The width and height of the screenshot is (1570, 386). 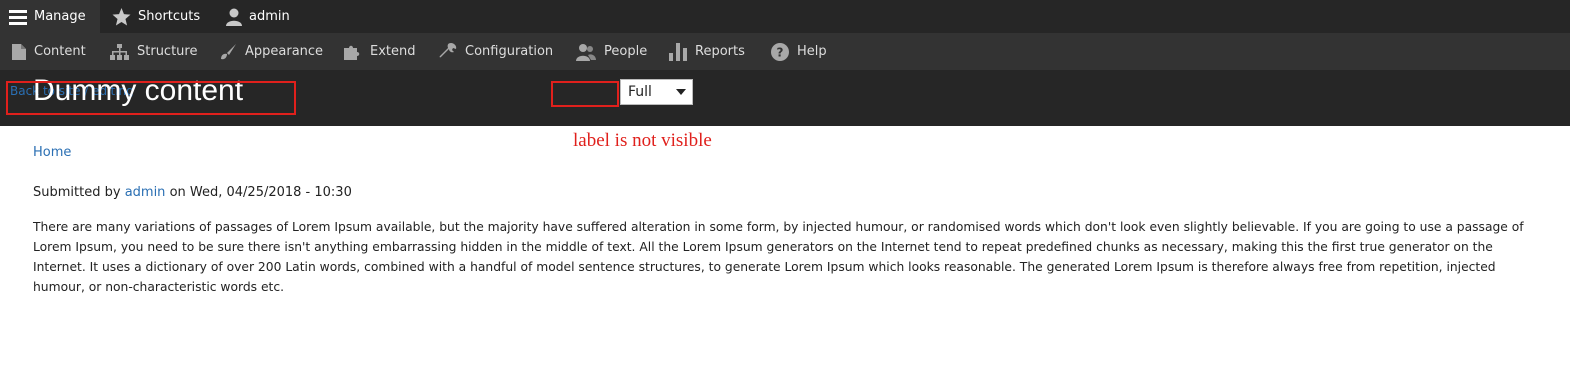 I want to click on shortcuts-tab: Shortcuts, so click(x=156, y=16).